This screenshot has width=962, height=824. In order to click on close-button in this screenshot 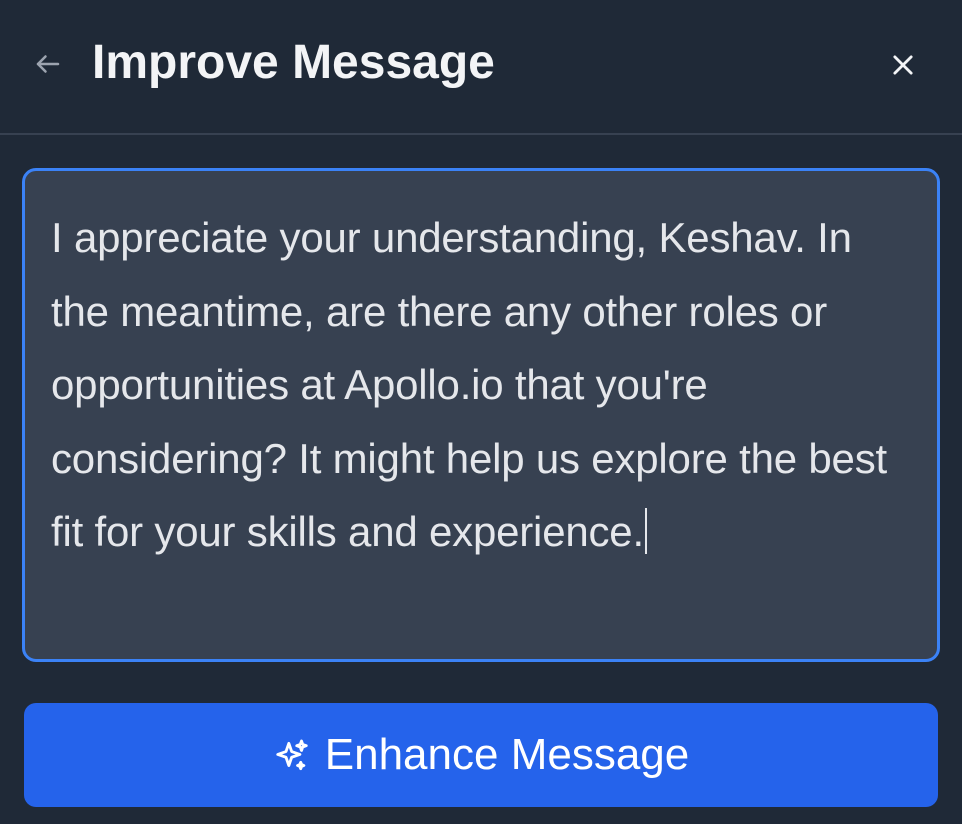, I will do `click(903, 65)`.